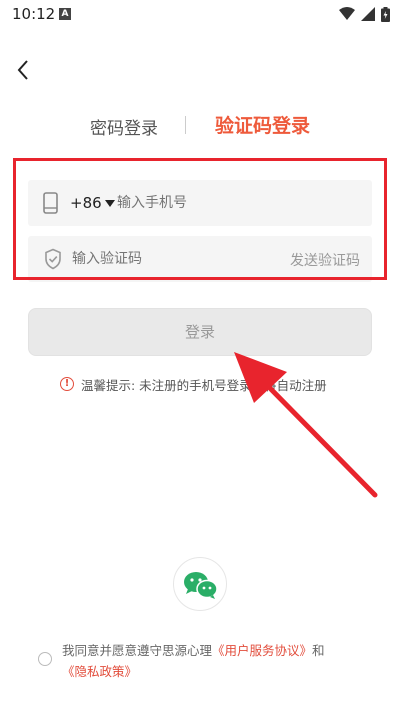  I want to click on wifi-icon, so click(347, 13).